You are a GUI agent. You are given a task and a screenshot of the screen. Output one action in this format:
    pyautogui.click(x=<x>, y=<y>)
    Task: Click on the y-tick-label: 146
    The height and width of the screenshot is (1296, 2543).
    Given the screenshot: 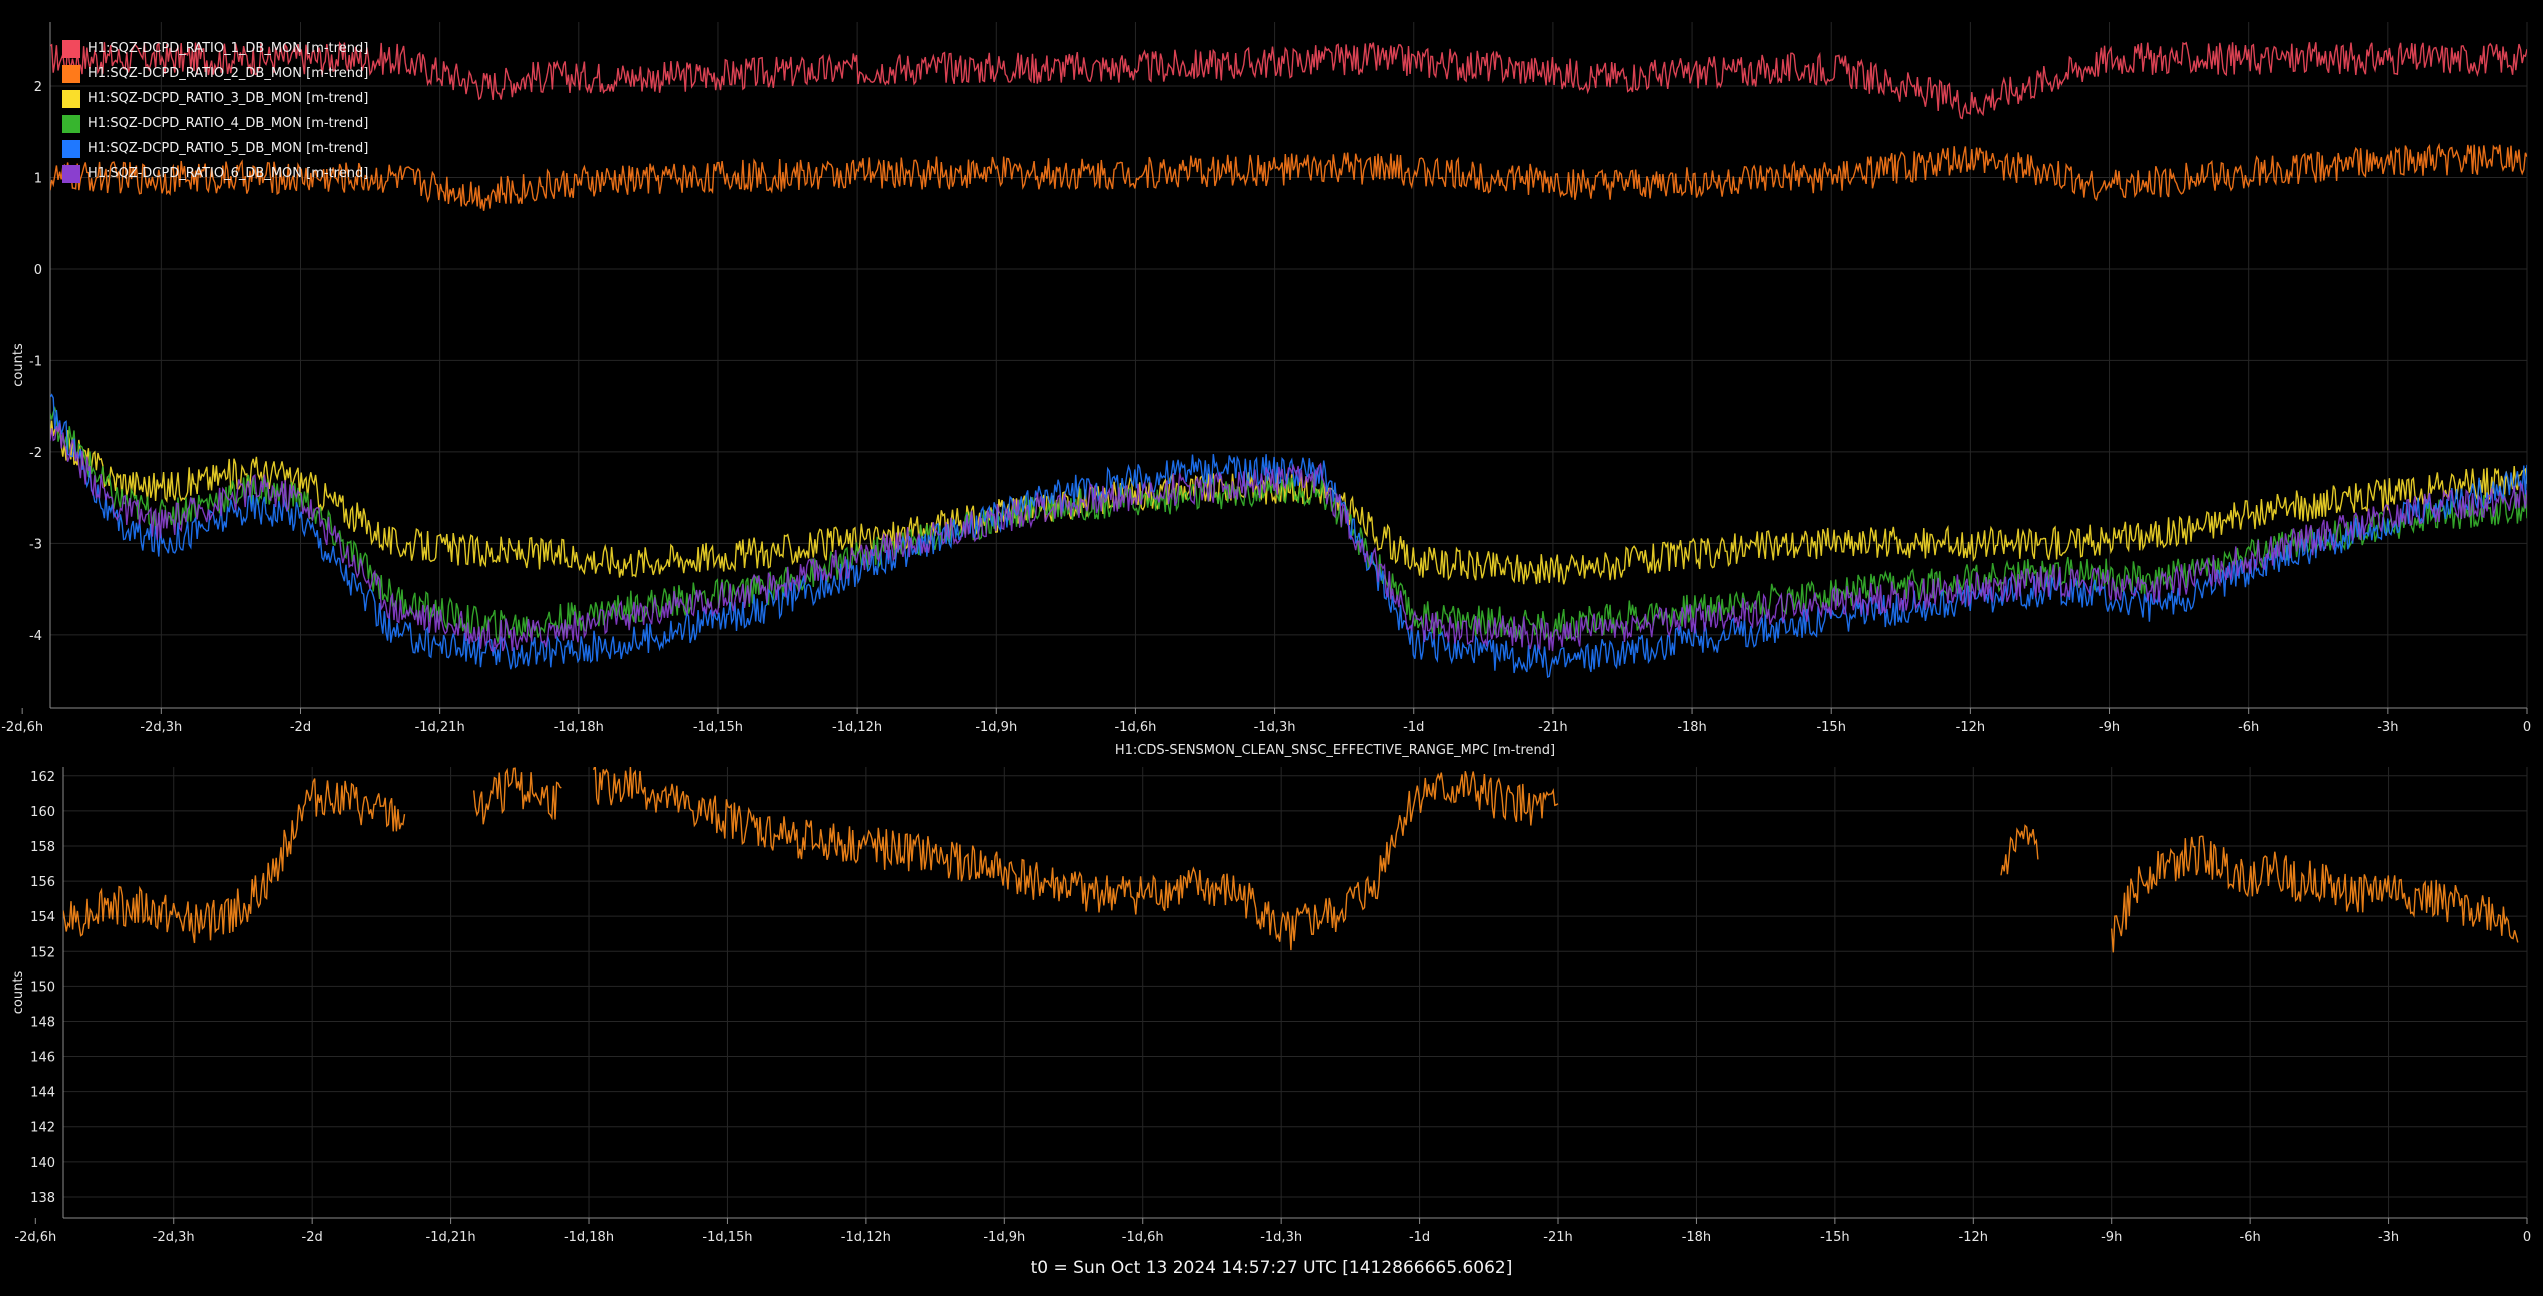 What is the action you would take?
    pyautogui.click(x=42, y=1058)
    